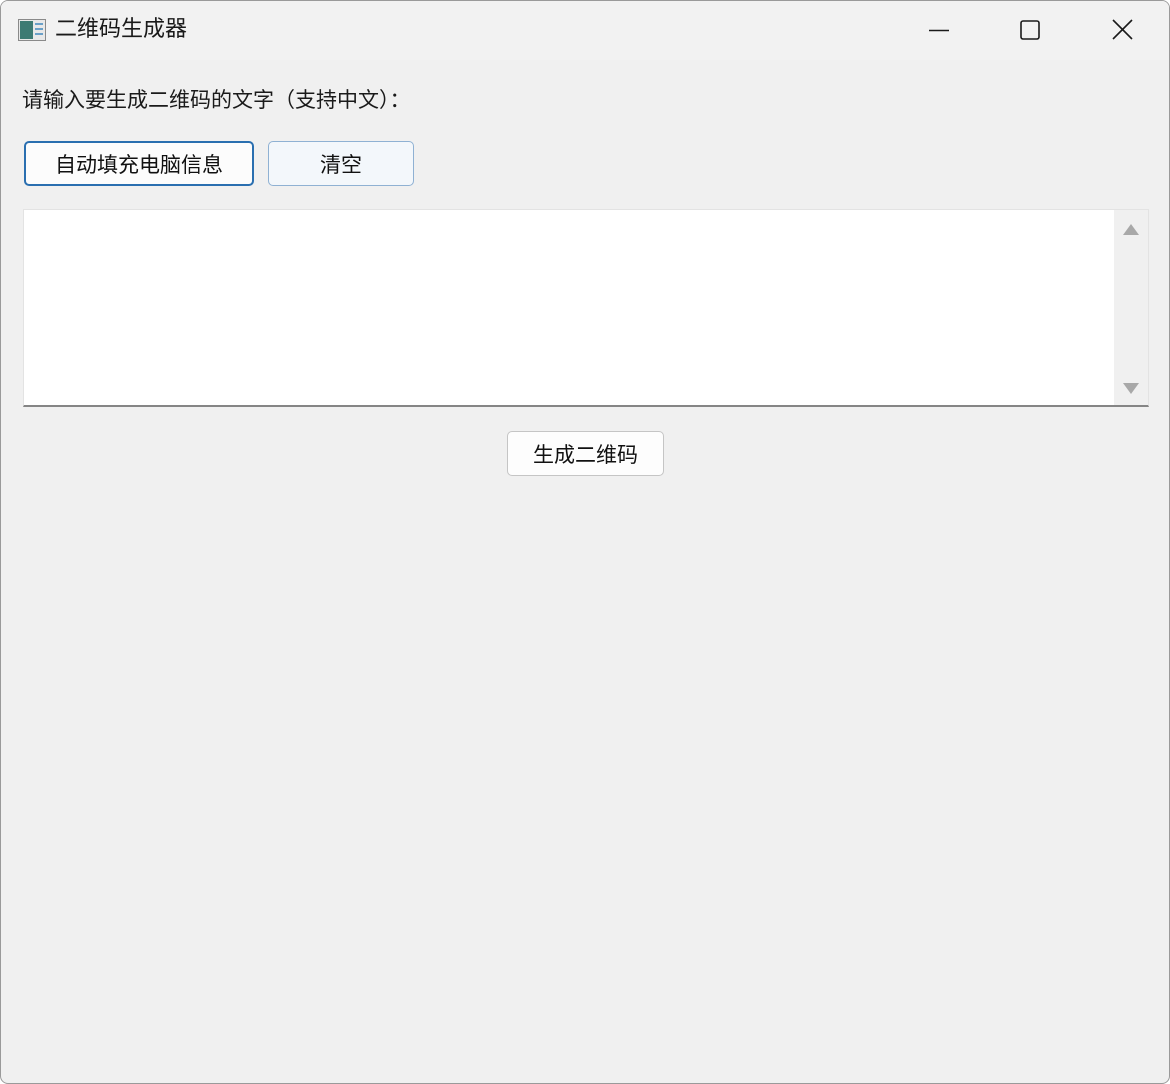 This screenshot has width=1170, height=1084. I want to click on minimize-icon, so click(939, 30).